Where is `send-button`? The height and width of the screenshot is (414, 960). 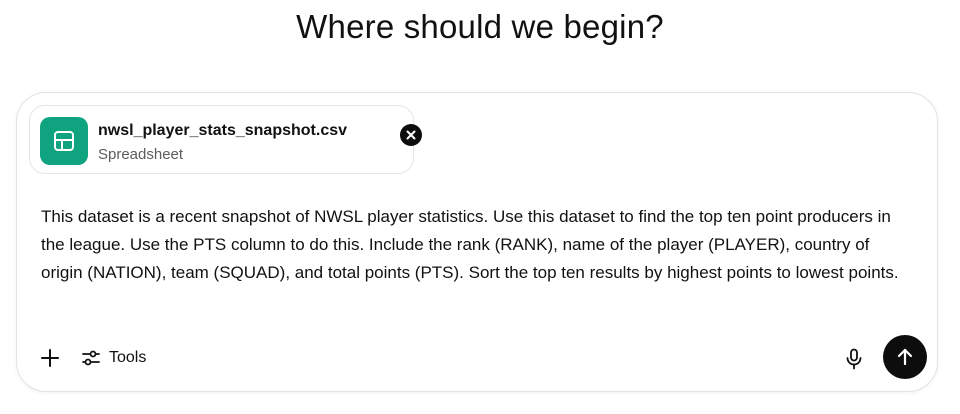 send-button is located at coordinates (905, 357).